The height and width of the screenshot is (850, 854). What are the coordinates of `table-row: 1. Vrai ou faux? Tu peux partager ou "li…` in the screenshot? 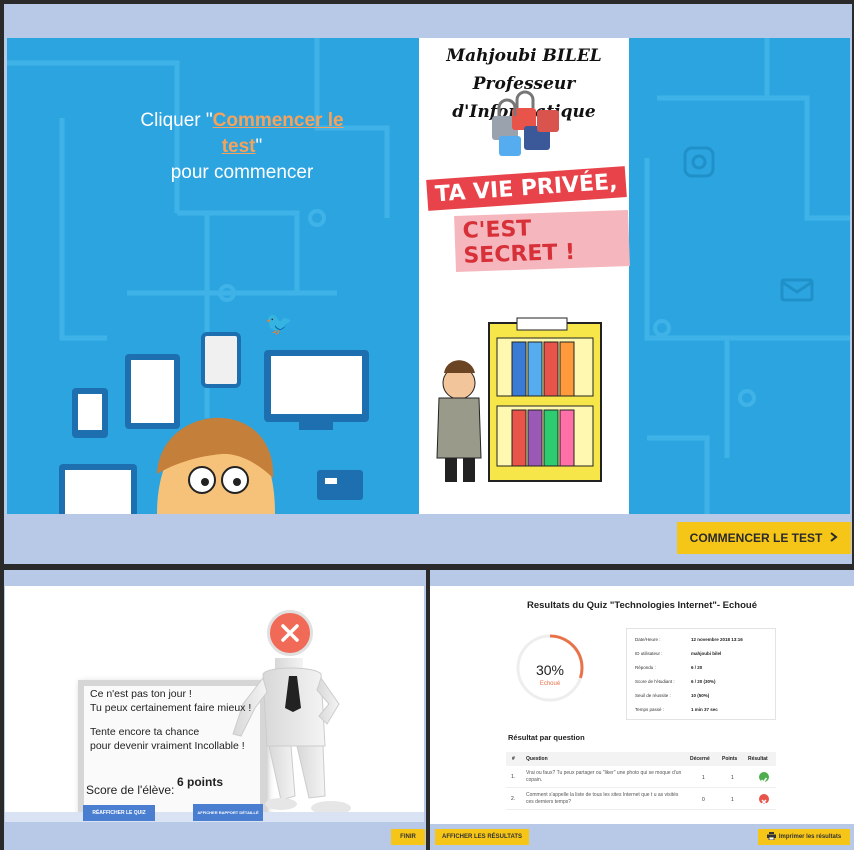 It's located at (641, 778).